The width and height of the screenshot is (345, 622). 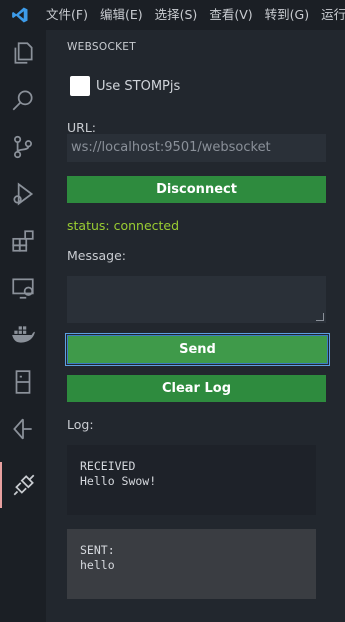 What do you see at coordinates (20, 15) in the screenshot?
I see `vscode-logo-icon` at bounding box center [20, 15].